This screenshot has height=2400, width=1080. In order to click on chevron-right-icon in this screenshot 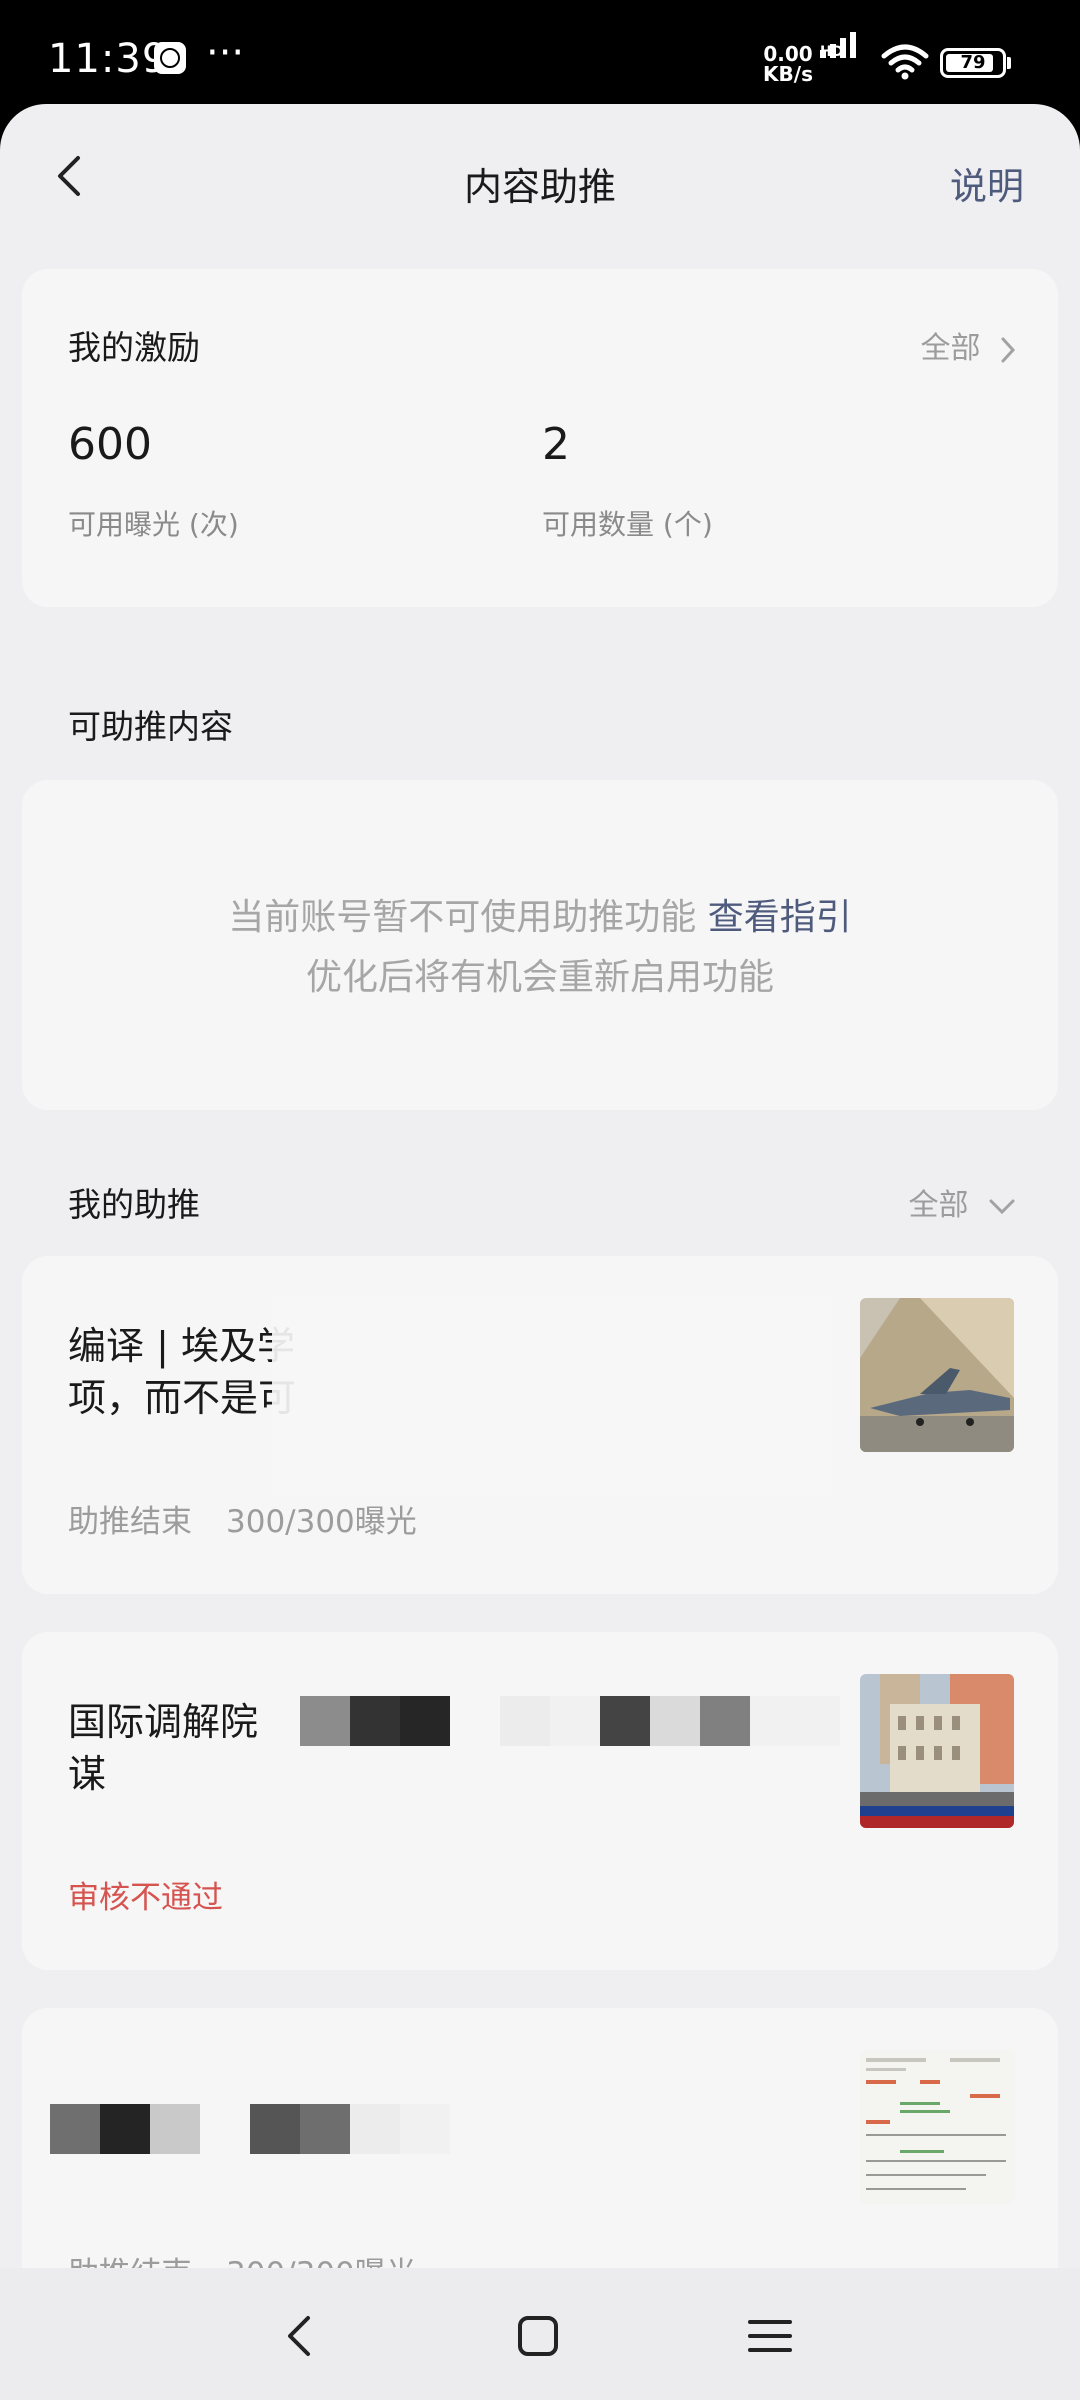, I will do `click(1008, 349)`.